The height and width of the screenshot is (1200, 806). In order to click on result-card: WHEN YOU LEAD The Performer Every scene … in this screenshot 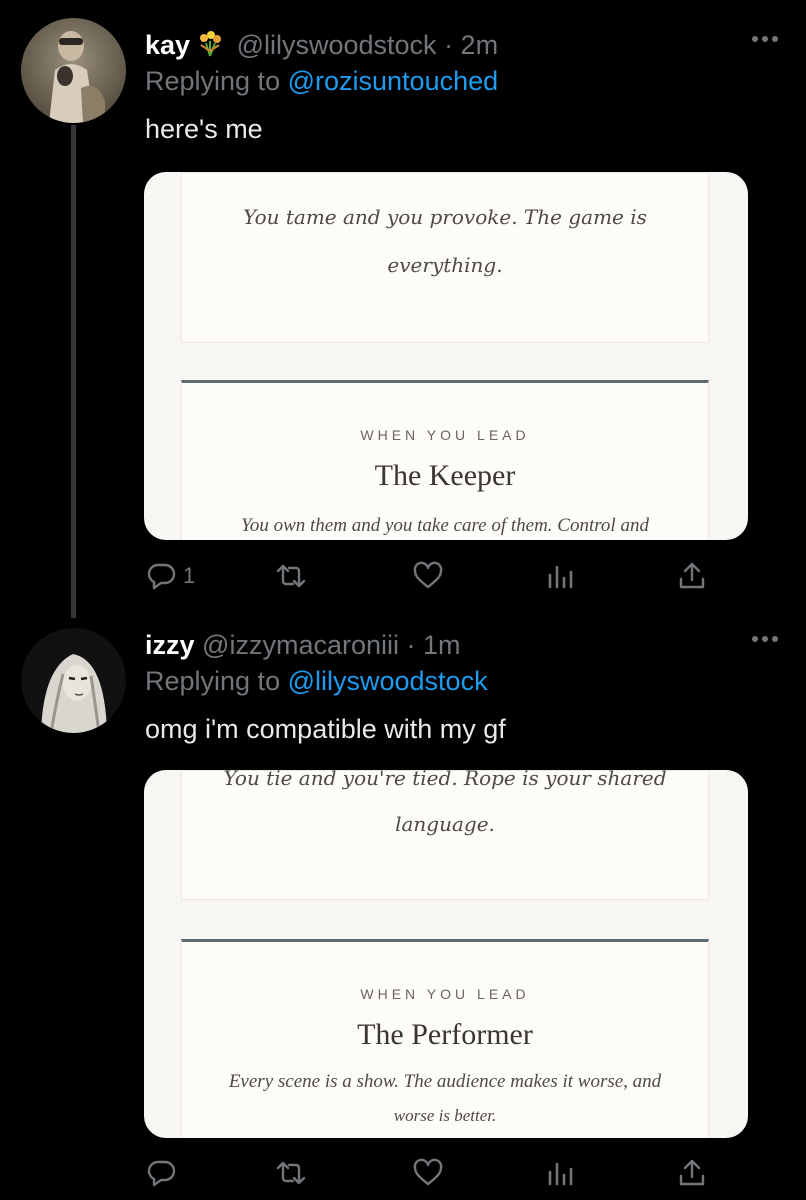, I will do `click(445, 1038)`.